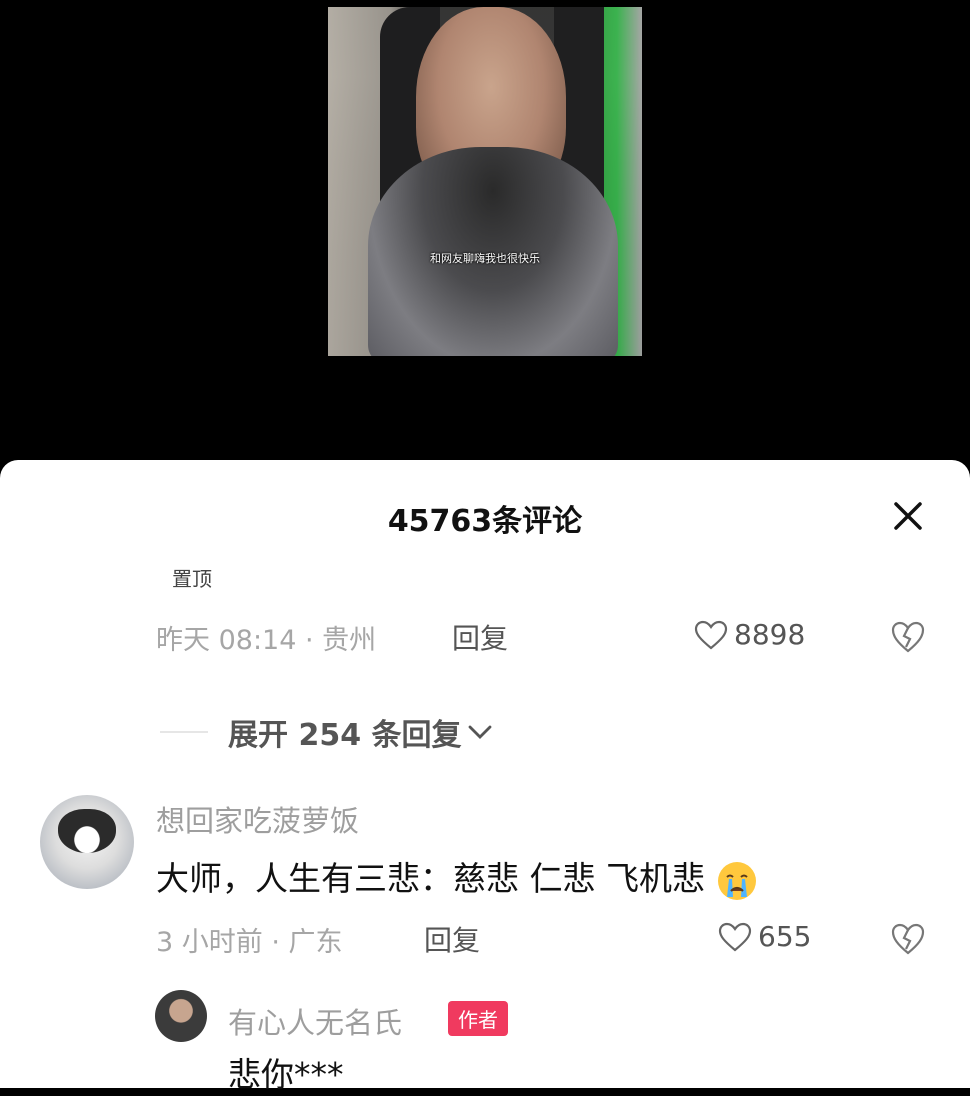 The height and width of the screenshot is (1096, 970). I want to click on comment-username: 想回家吃菠萝饭, so click(257, 819).